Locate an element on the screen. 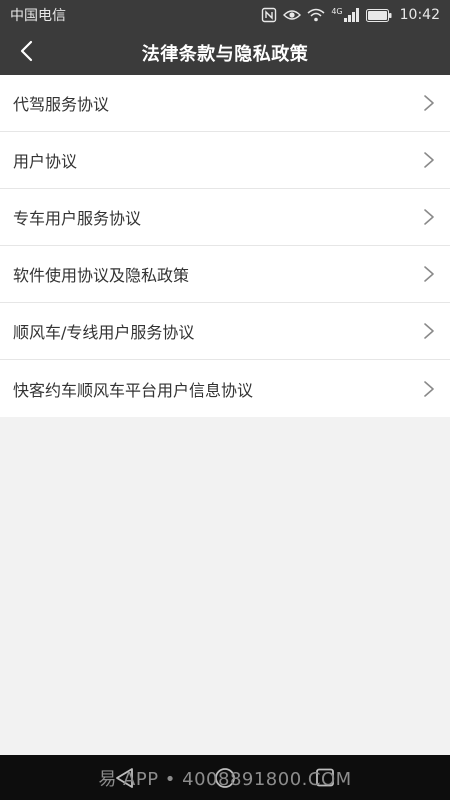  back-triangle-icon is located at coordinates (125, 778).